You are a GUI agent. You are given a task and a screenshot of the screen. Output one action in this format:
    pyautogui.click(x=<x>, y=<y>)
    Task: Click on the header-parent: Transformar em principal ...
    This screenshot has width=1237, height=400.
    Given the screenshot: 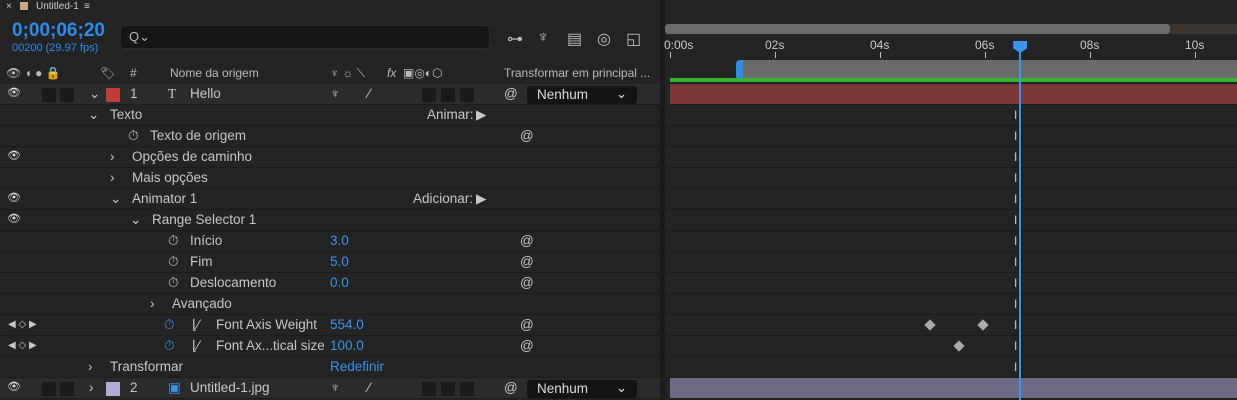 What is the action you would take?
    pyautogui.click(x=577, y=73)
    